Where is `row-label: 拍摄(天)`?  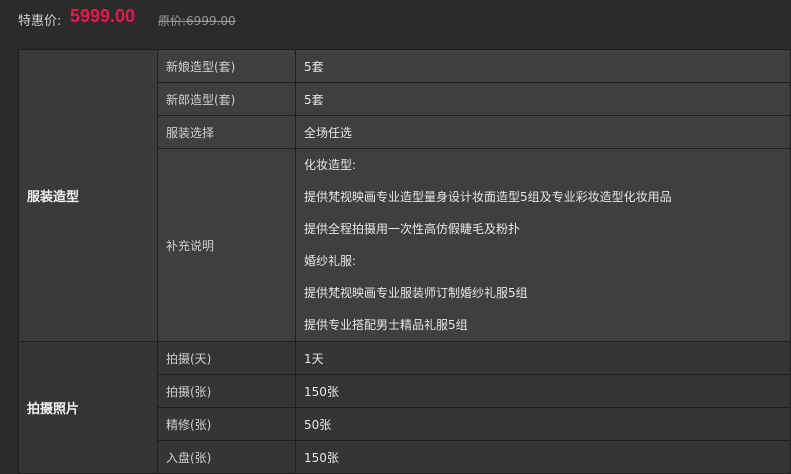 row-label: 拍摄(天) is located at coordinates (226, 358).